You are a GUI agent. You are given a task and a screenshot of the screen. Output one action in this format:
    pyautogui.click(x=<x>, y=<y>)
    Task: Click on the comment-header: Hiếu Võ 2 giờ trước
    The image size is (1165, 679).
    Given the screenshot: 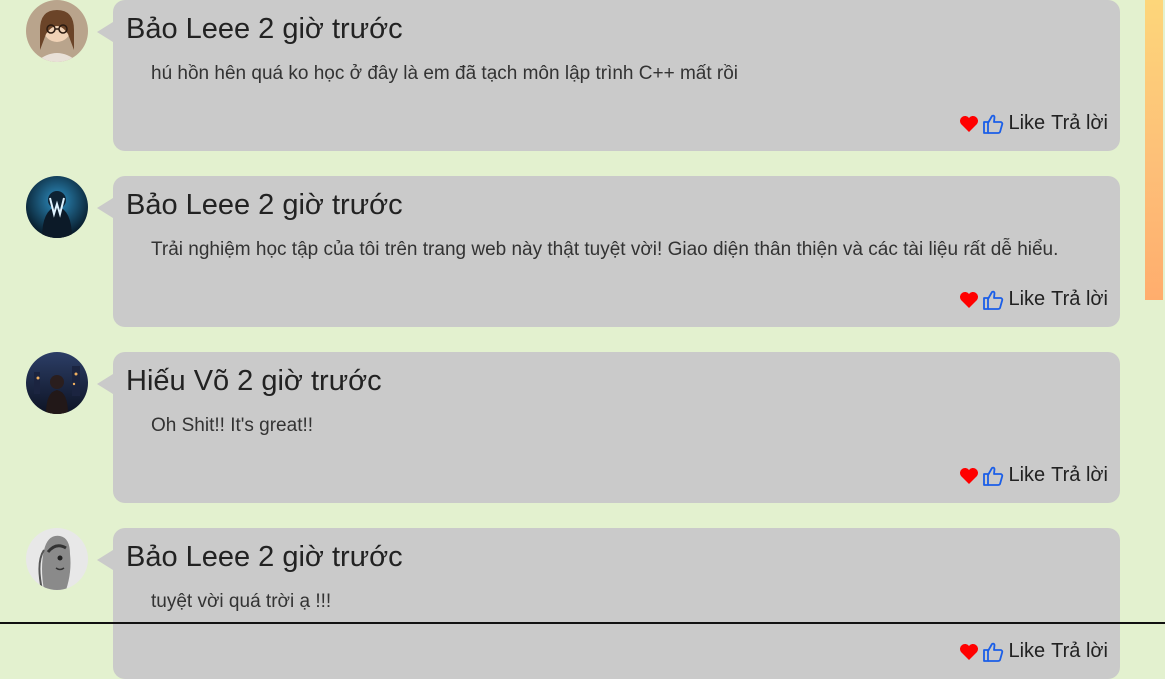 What is the action you would take?
    pyautogui.click(x=254, y=381)
    